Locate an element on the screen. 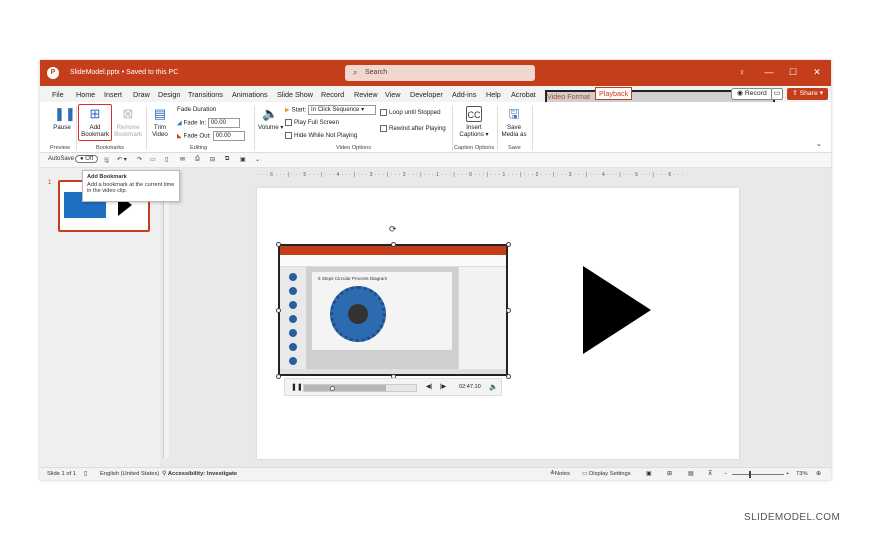 The image size is (870, 539). tab-add-ins: Add-ins is located at coordinates (464, 94).